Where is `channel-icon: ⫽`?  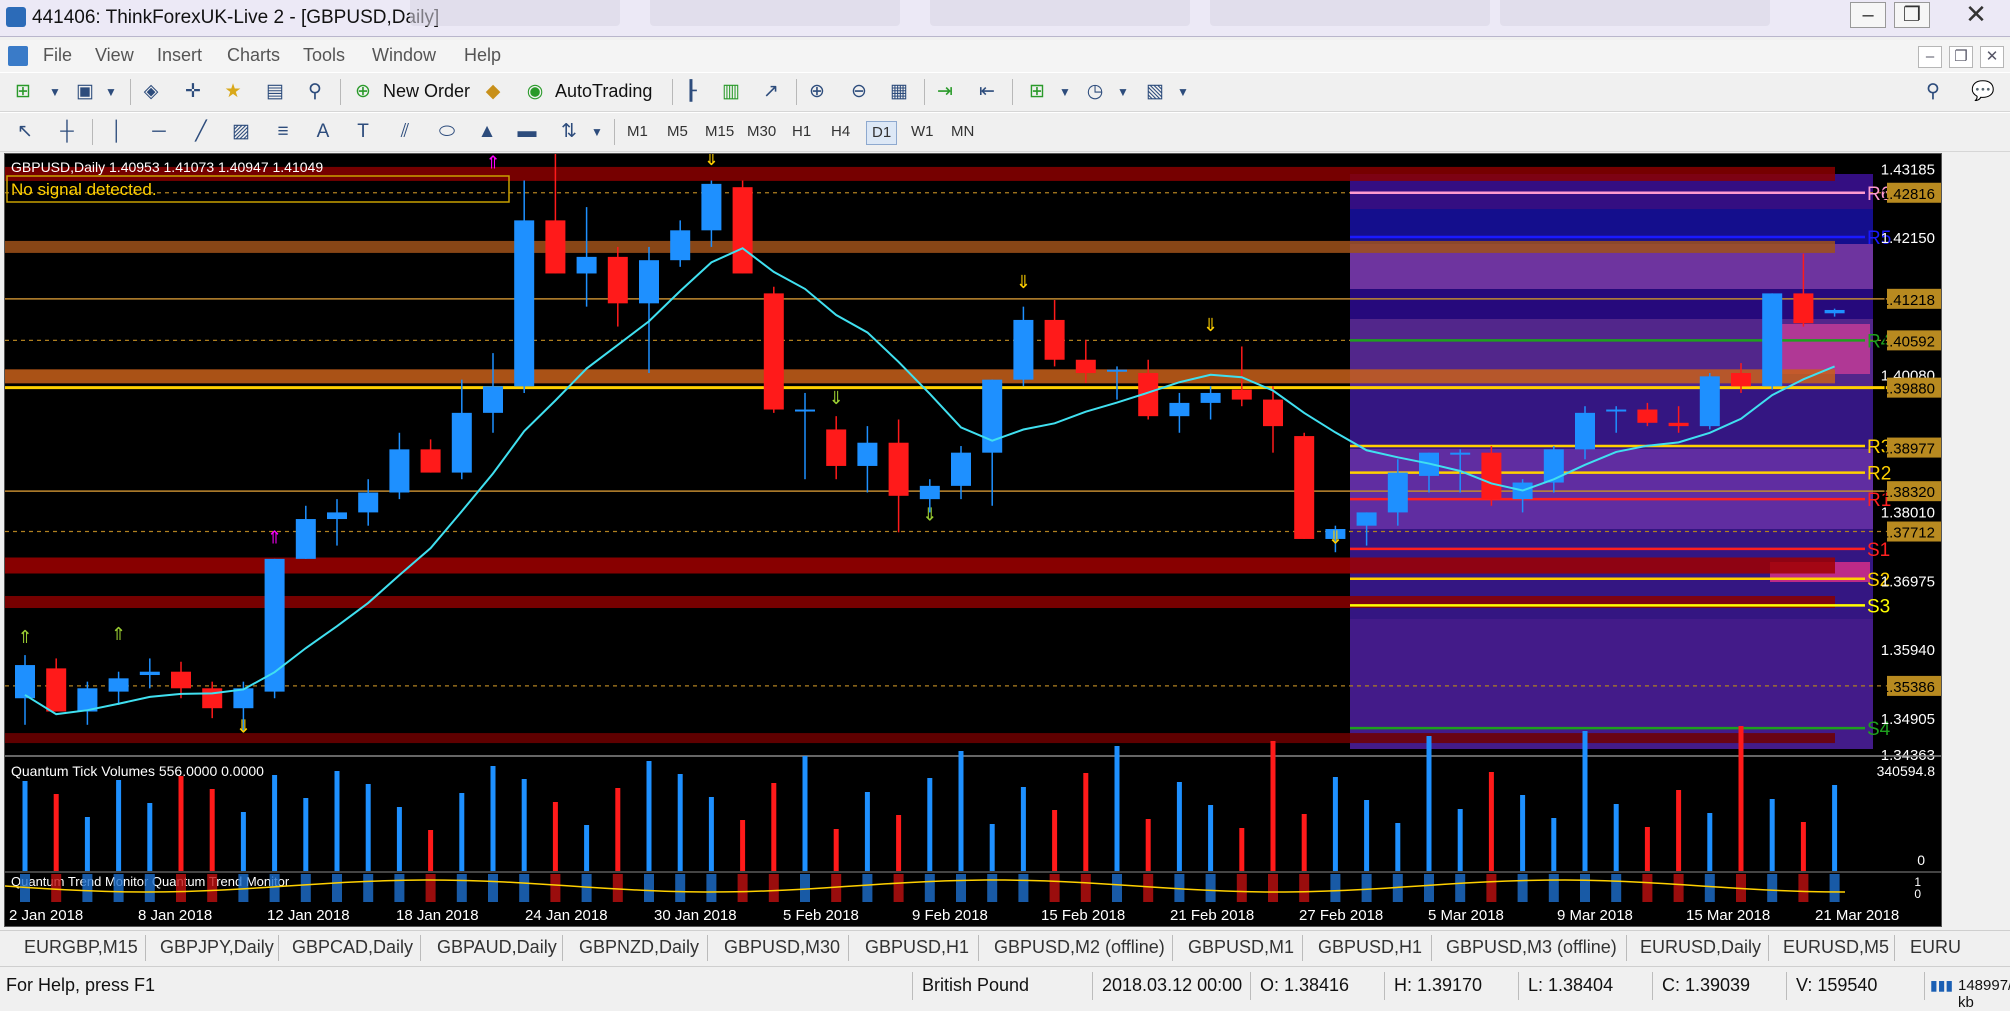 channel-icon: ⫽ is located at coordinates (405, 132).